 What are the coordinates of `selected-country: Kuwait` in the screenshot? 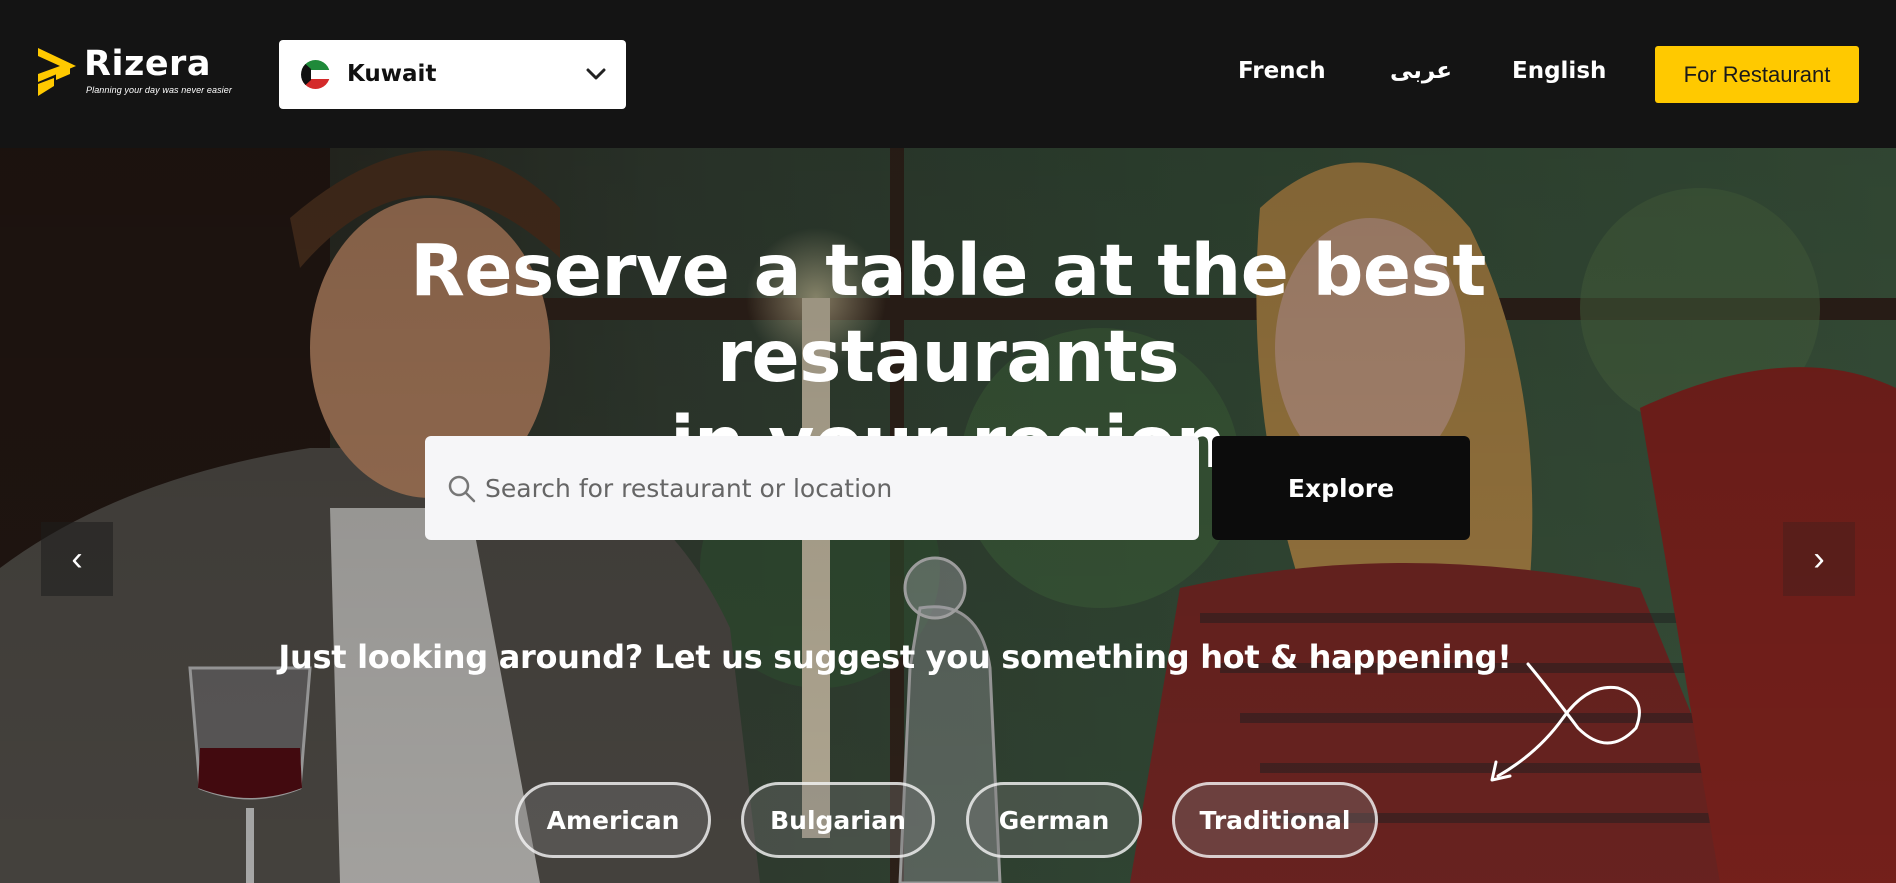 It's located at (392, 74).